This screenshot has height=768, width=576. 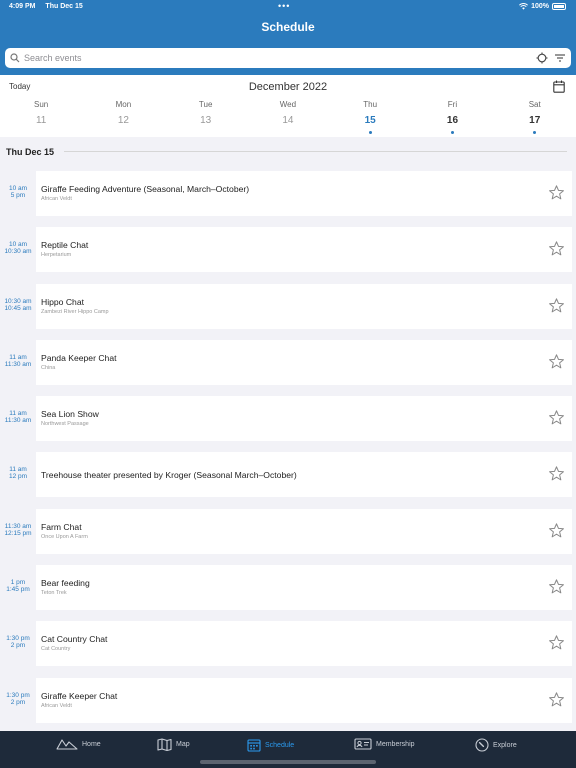 I want to click on event-start: 1 pm, so click(x=18, y=583).